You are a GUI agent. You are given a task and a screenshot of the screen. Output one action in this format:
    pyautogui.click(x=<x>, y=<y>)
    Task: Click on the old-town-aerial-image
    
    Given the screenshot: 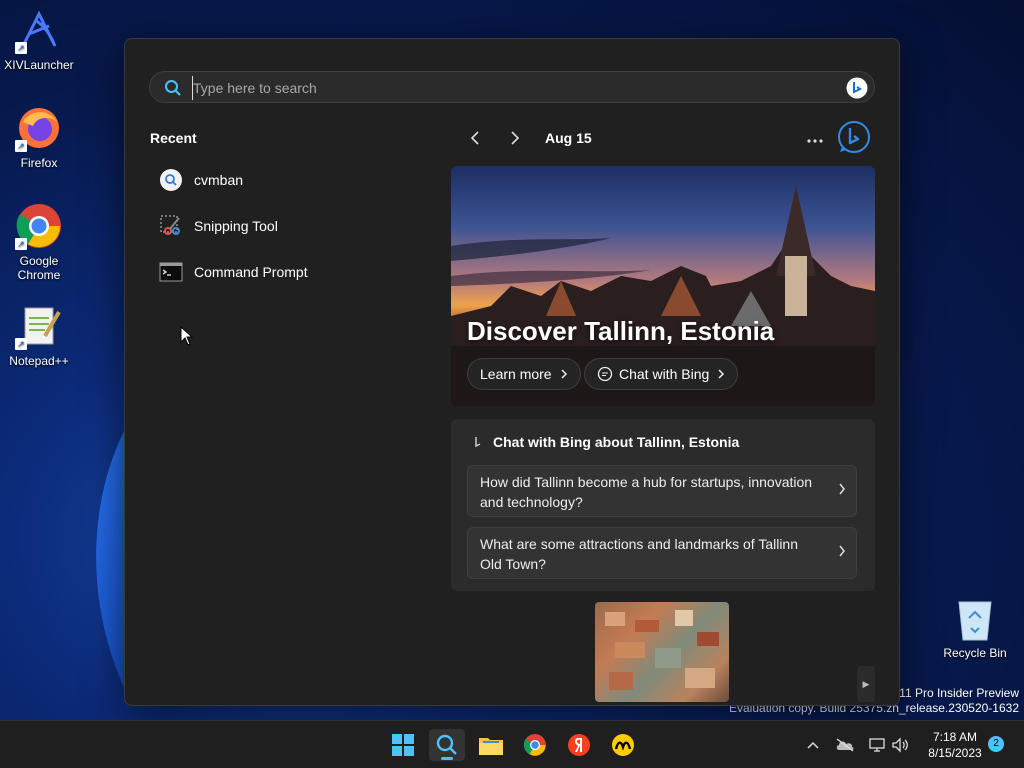 What is the action you would take?
    pyautogui.click(x=662, y=650)
    